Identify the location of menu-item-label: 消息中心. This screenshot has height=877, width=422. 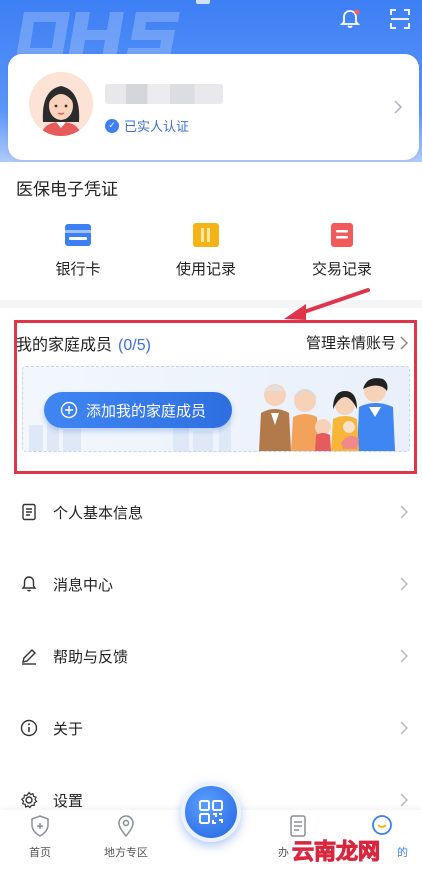
(83, 585).